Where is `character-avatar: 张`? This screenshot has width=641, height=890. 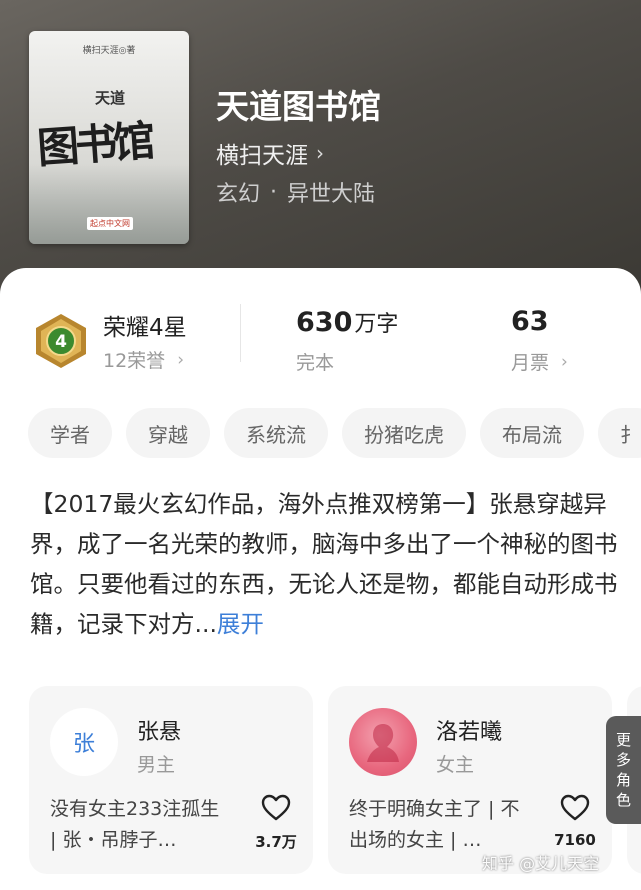
character-avatar: 张 is located at coordinates (84, 742).